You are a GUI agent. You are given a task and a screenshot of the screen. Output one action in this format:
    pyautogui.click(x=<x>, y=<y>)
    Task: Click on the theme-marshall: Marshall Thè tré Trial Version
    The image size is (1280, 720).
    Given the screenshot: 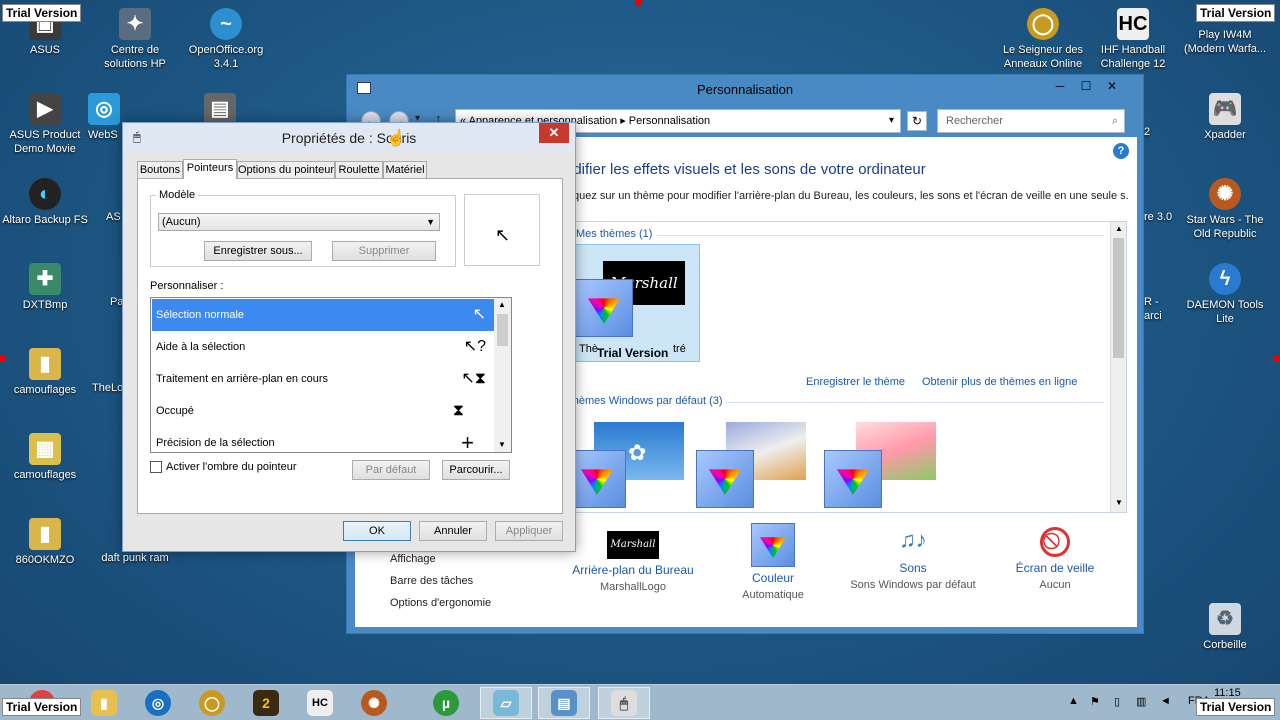 What is the action you would take?
    pyautogui.click(x=636, y=303)
    